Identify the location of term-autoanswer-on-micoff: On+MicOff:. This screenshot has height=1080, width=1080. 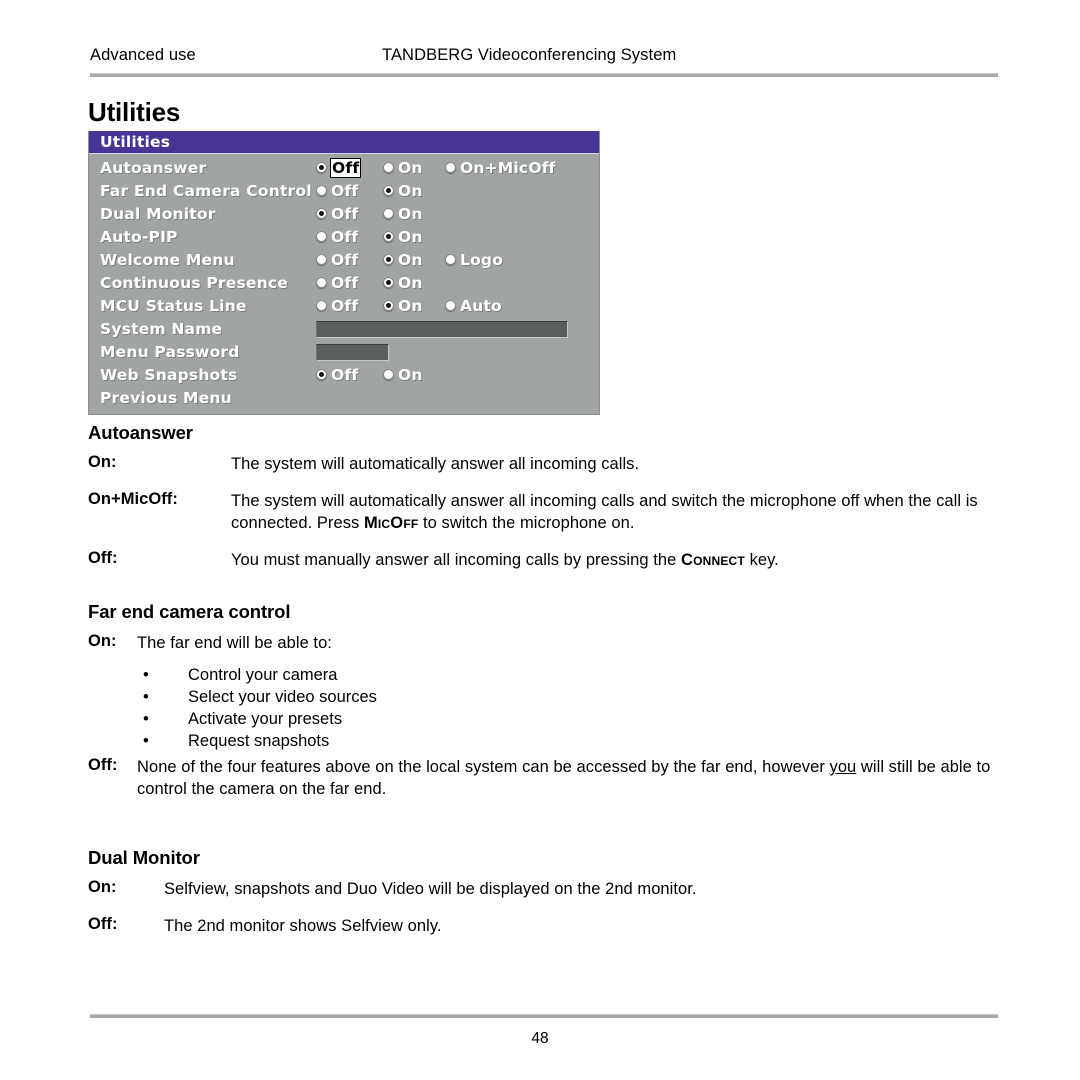
(133, 499).